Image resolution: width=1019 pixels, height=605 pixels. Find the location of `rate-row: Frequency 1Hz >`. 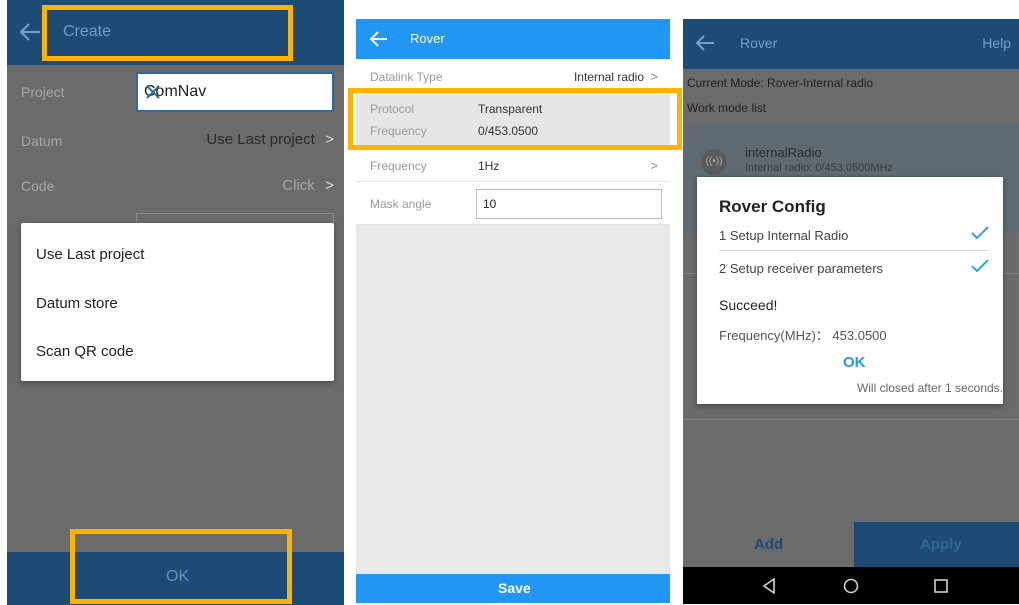

rate-row: Frequency 1Hz > is located at coordinates (513, 165).